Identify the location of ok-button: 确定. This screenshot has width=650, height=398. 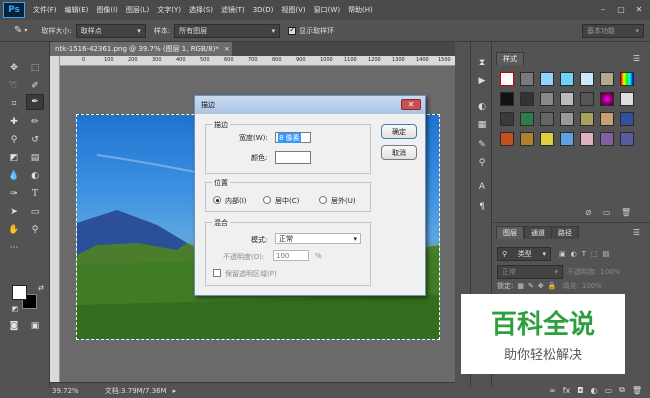
(399, 131).